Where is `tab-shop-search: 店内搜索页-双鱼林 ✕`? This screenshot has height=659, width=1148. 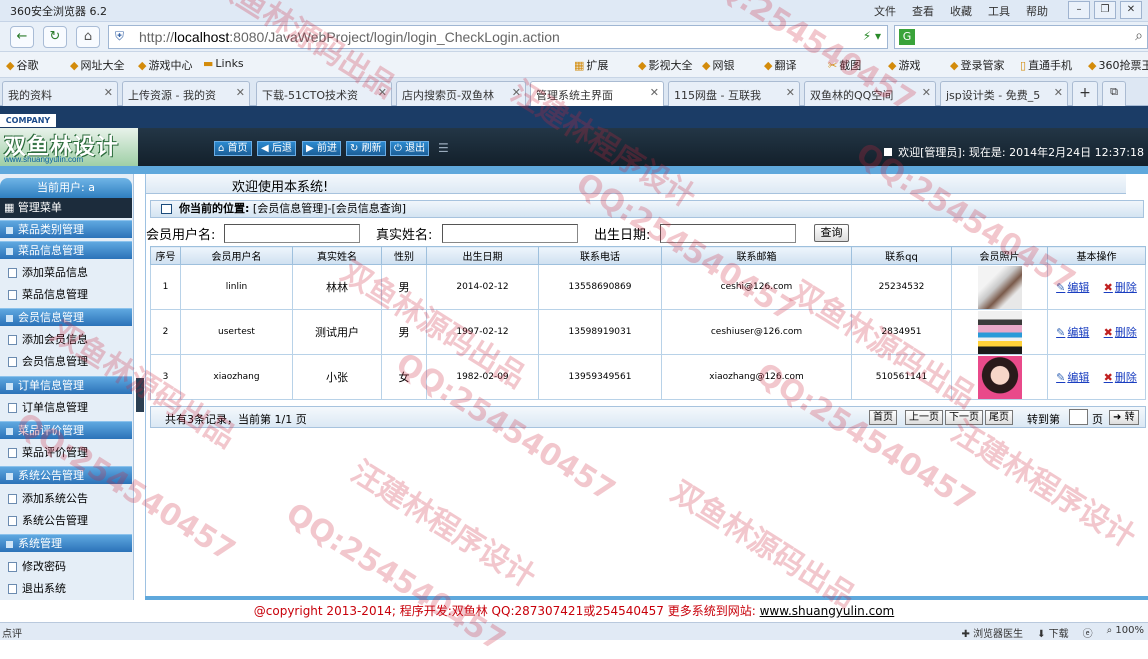
tab-shop-search: 店内搜索页-双鱼林 ✕ is located at coordinates (461, 93).